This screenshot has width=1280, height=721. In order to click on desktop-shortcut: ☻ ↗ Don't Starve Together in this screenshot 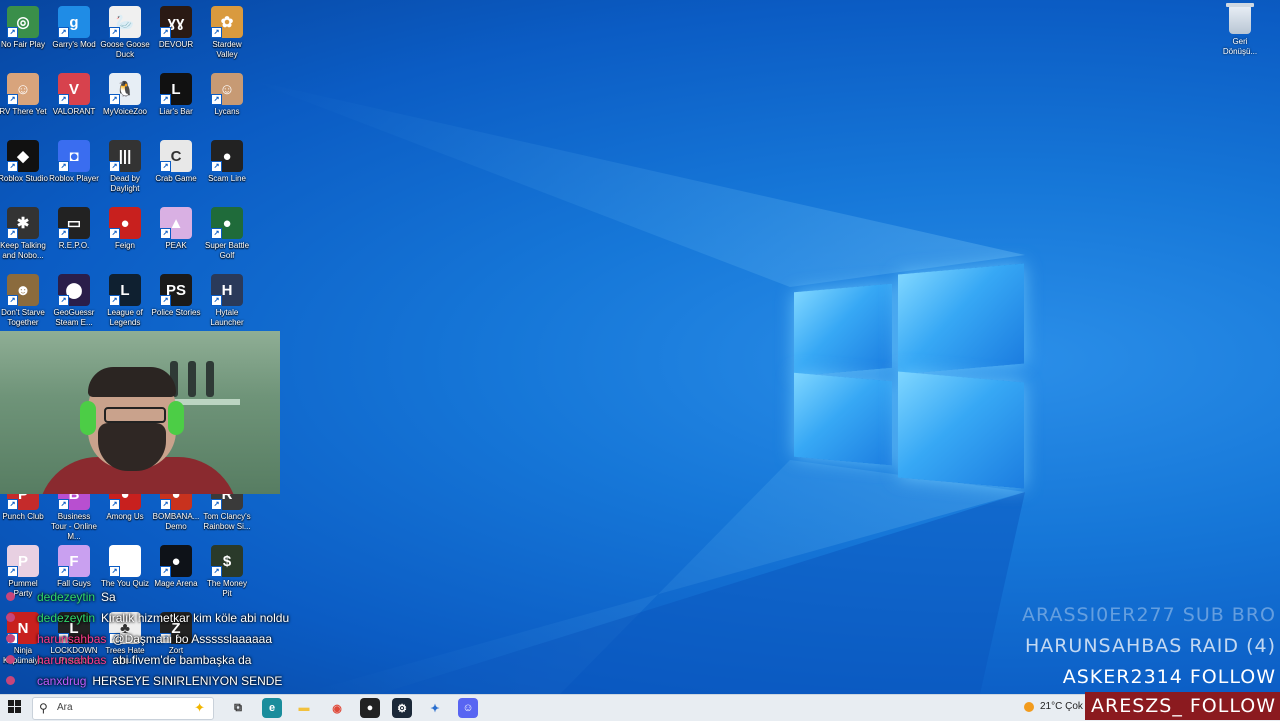, I will do `click(24, 301)`.